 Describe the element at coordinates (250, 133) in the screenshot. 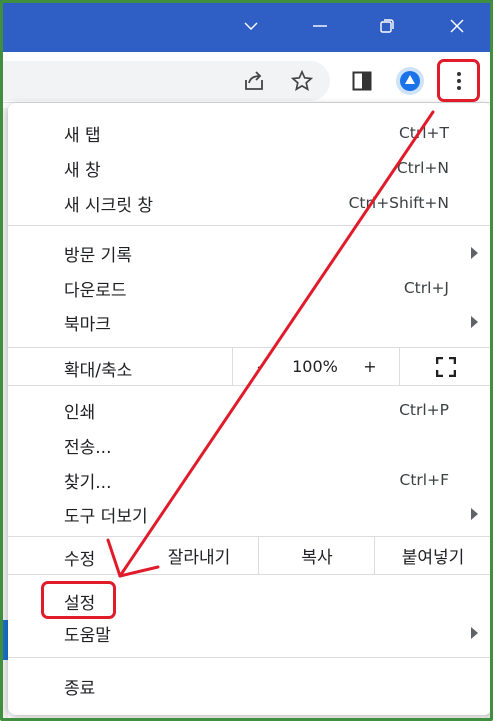

I see `menu-item-new-tab: 새 탭 Ctrl+T` at that location.